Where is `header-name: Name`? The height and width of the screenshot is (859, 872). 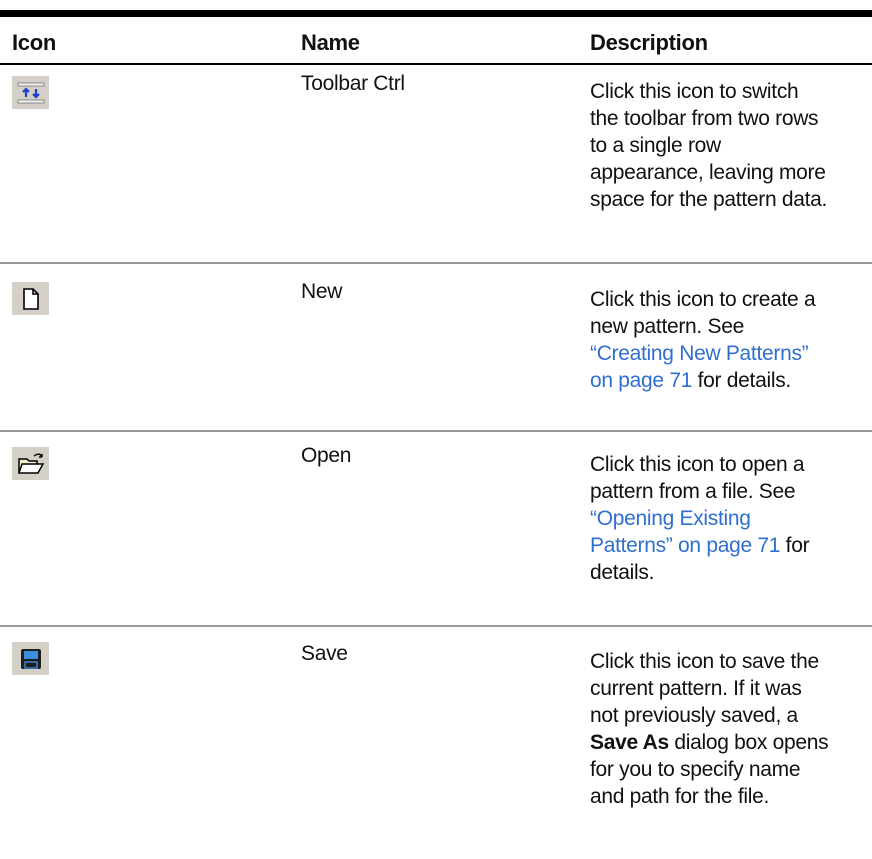 header-name: Name is located at coordinates (330, 42).